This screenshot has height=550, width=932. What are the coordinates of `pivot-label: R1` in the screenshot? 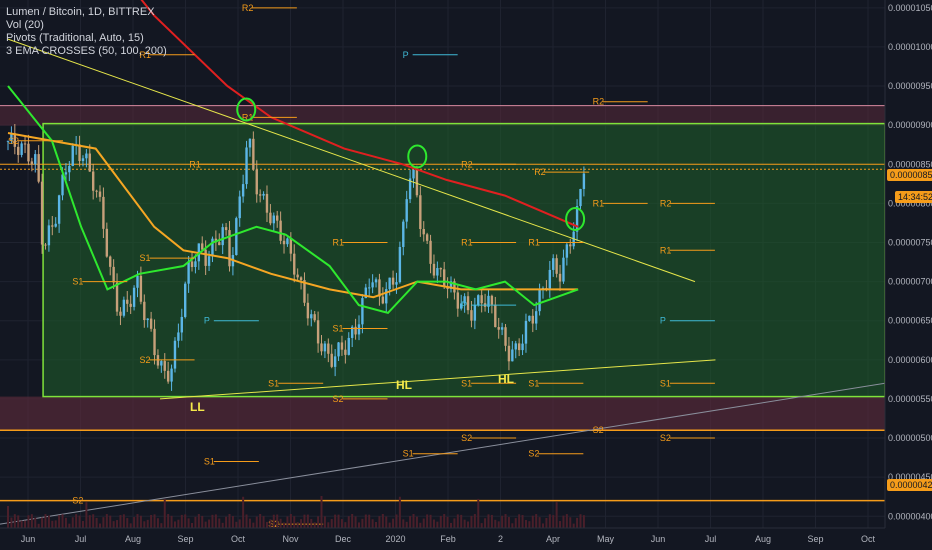 It's located at (195, 164).